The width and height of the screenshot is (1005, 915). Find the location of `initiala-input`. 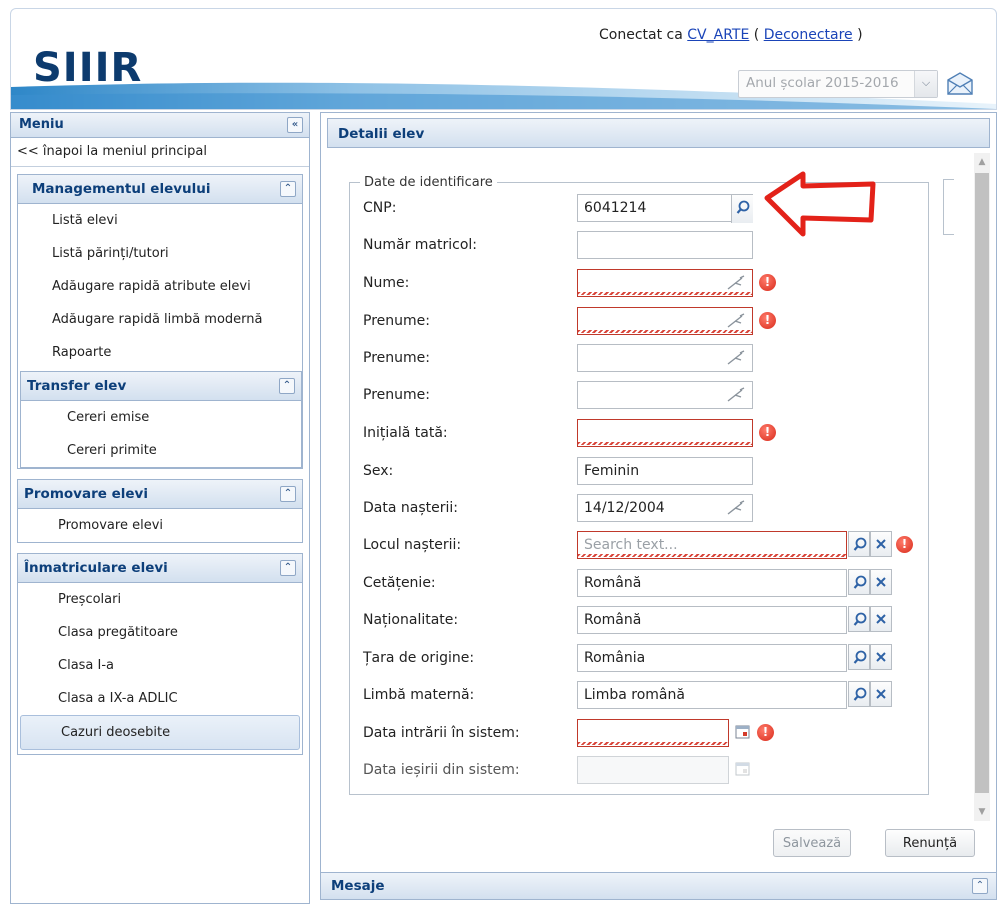

initiala-input is located at coordinates (665, 433).